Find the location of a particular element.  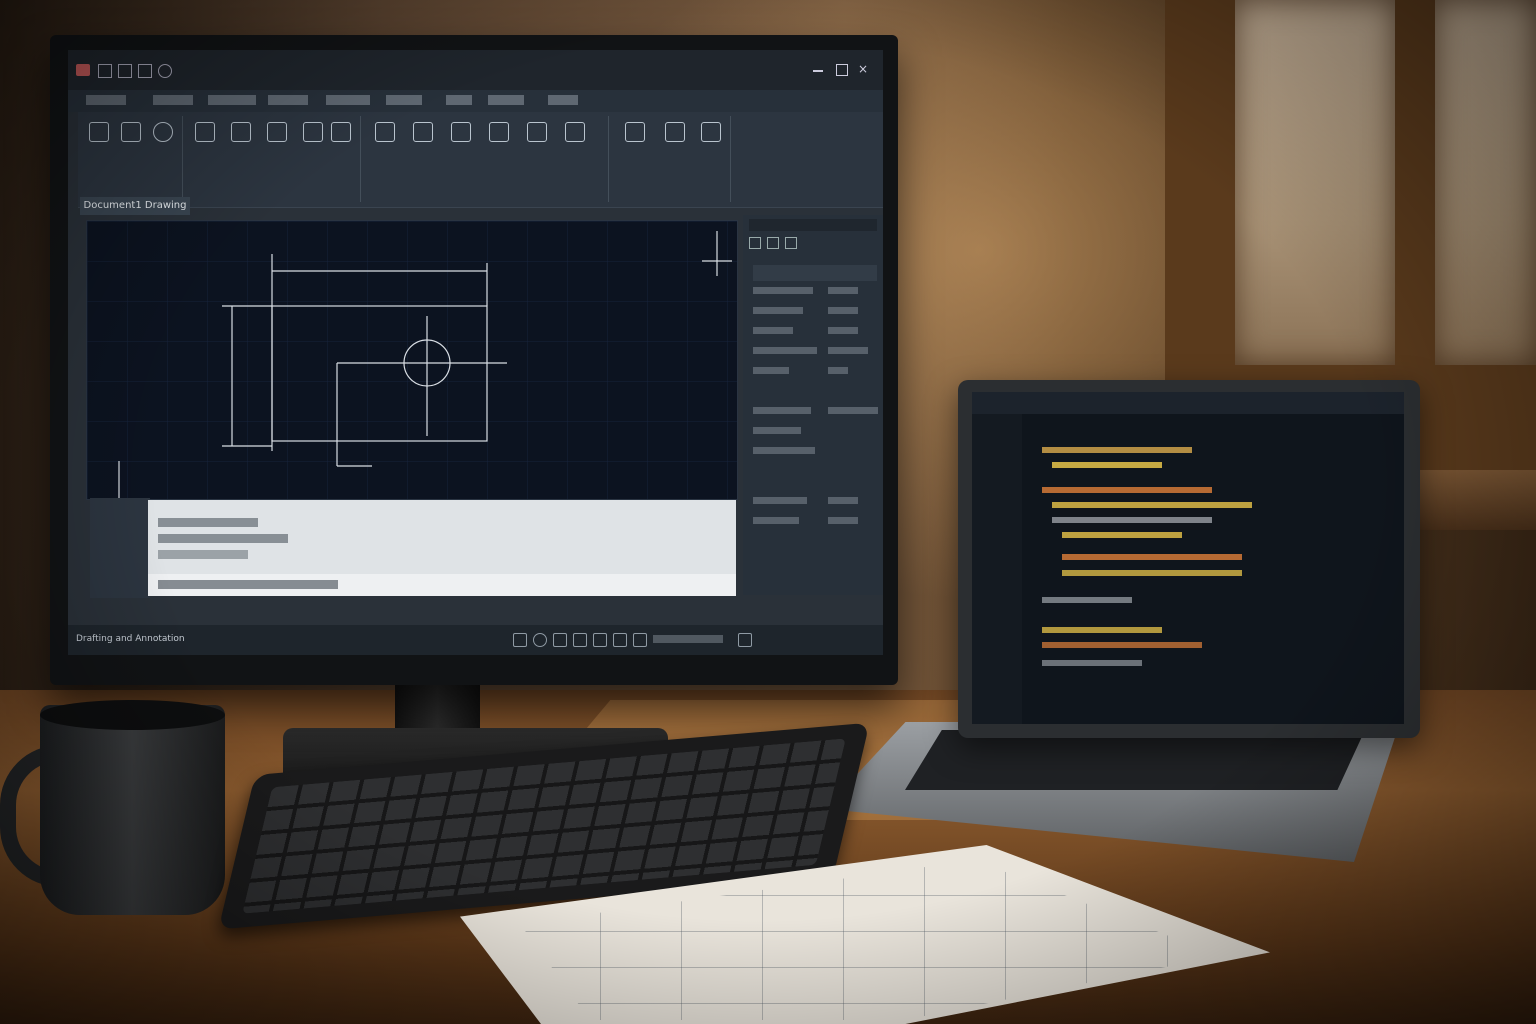

insert-tool-button is located at coordinates (675, 134).